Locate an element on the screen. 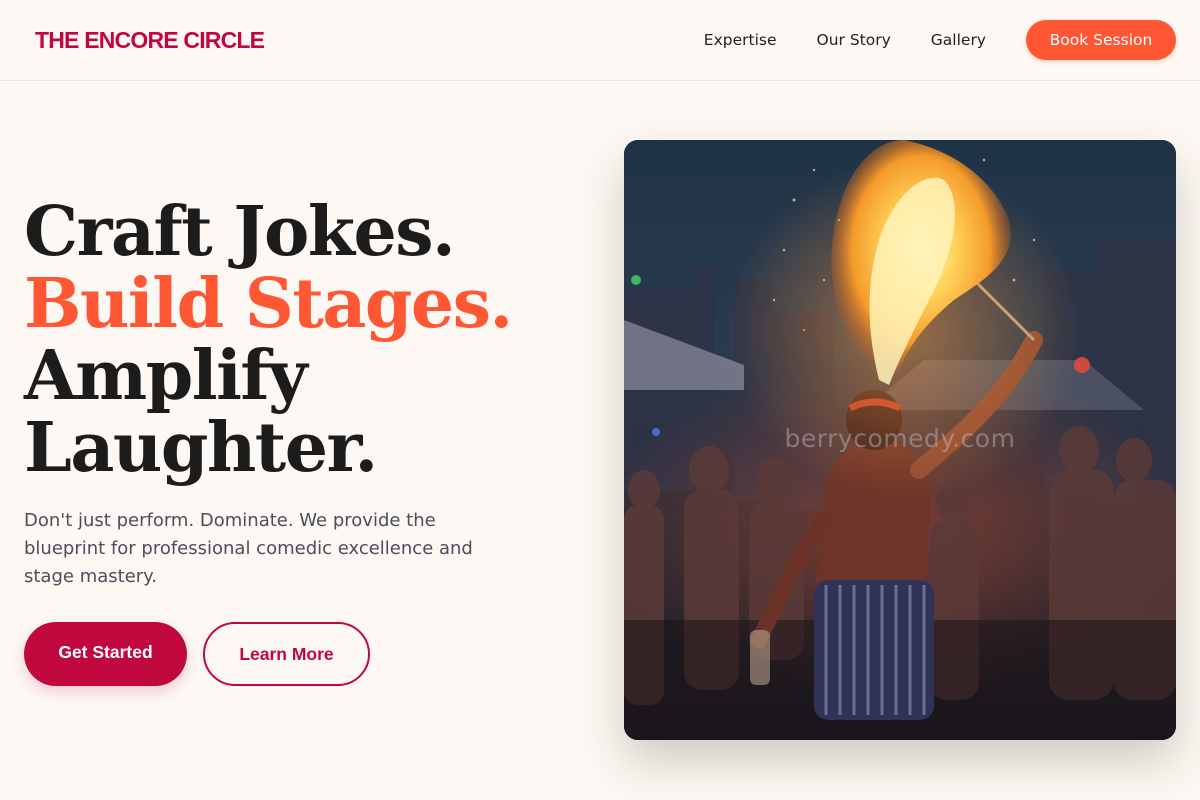 Image resolution: width=1200 pixels, height=800 pixels. nav-link-our-story: Our Story is located at coordinates (854, 40).